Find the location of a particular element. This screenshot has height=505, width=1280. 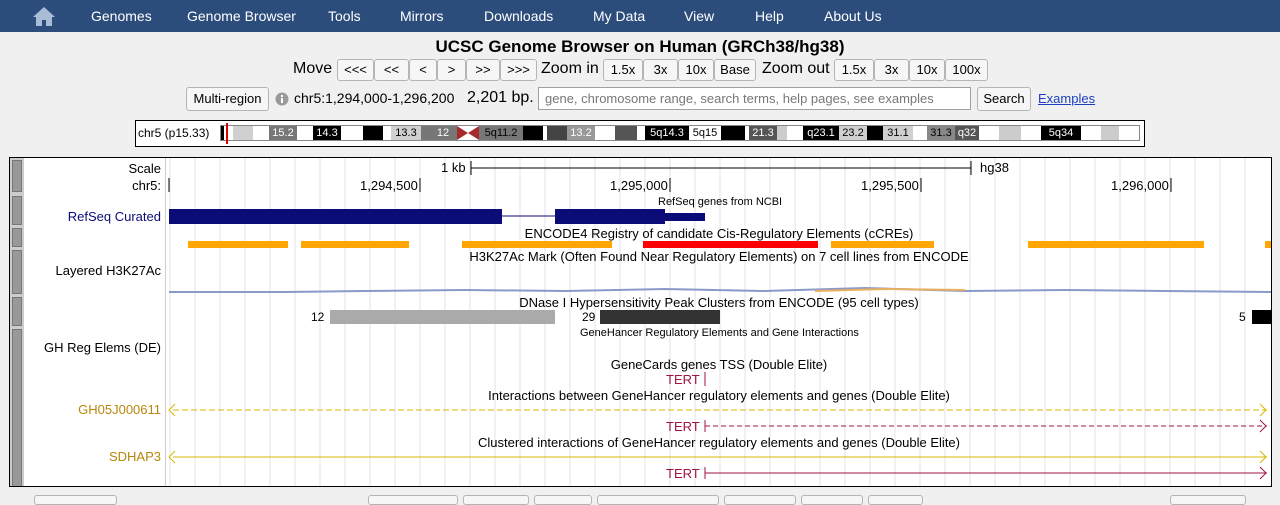

centromere-icon is located at coordinates (468, 133).